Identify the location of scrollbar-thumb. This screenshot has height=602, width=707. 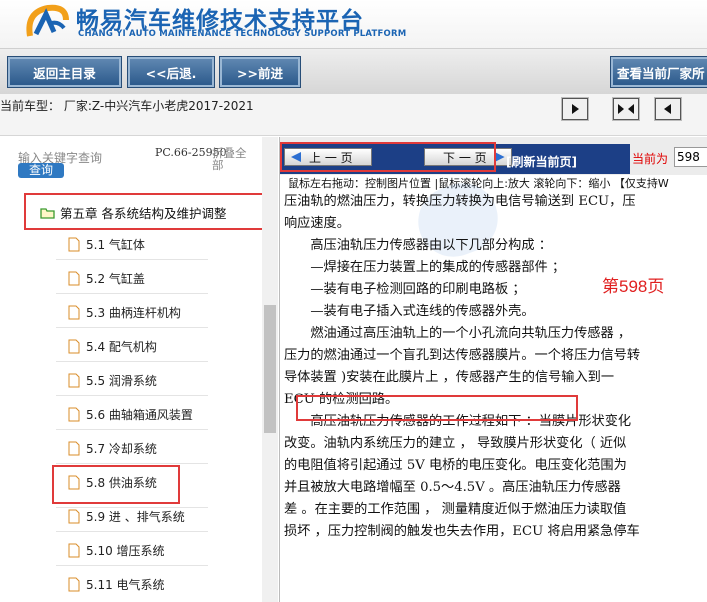
(270, 369).